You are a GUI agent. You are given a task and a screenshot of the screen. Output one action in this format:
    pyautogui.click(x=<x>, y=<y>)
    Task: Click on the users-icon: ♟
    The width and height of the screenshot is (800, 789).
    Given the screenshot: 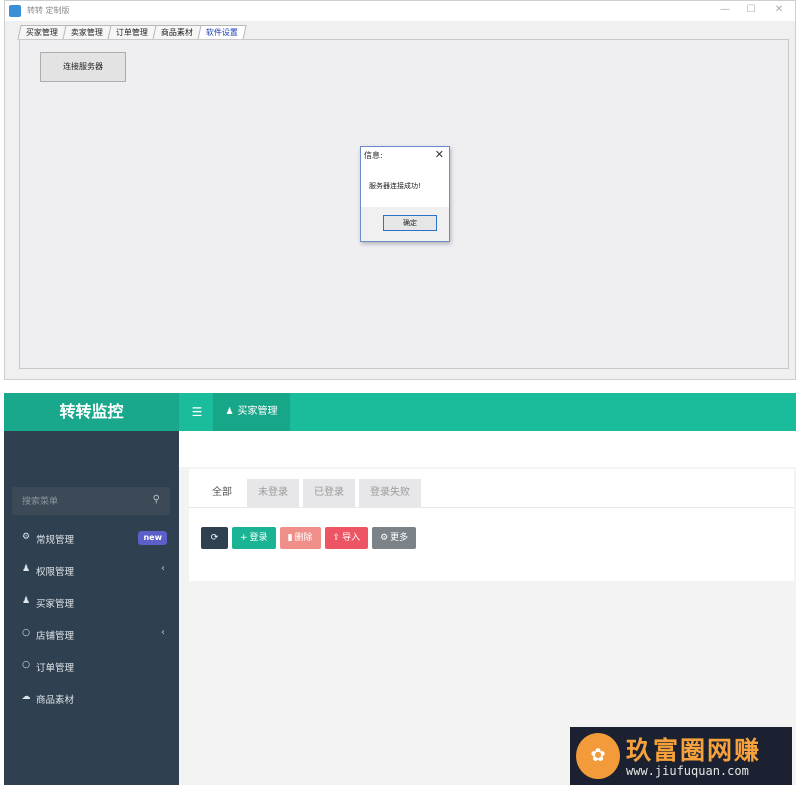 What is the action you would take?
    pyautogui.click(x=26, y=569)
    